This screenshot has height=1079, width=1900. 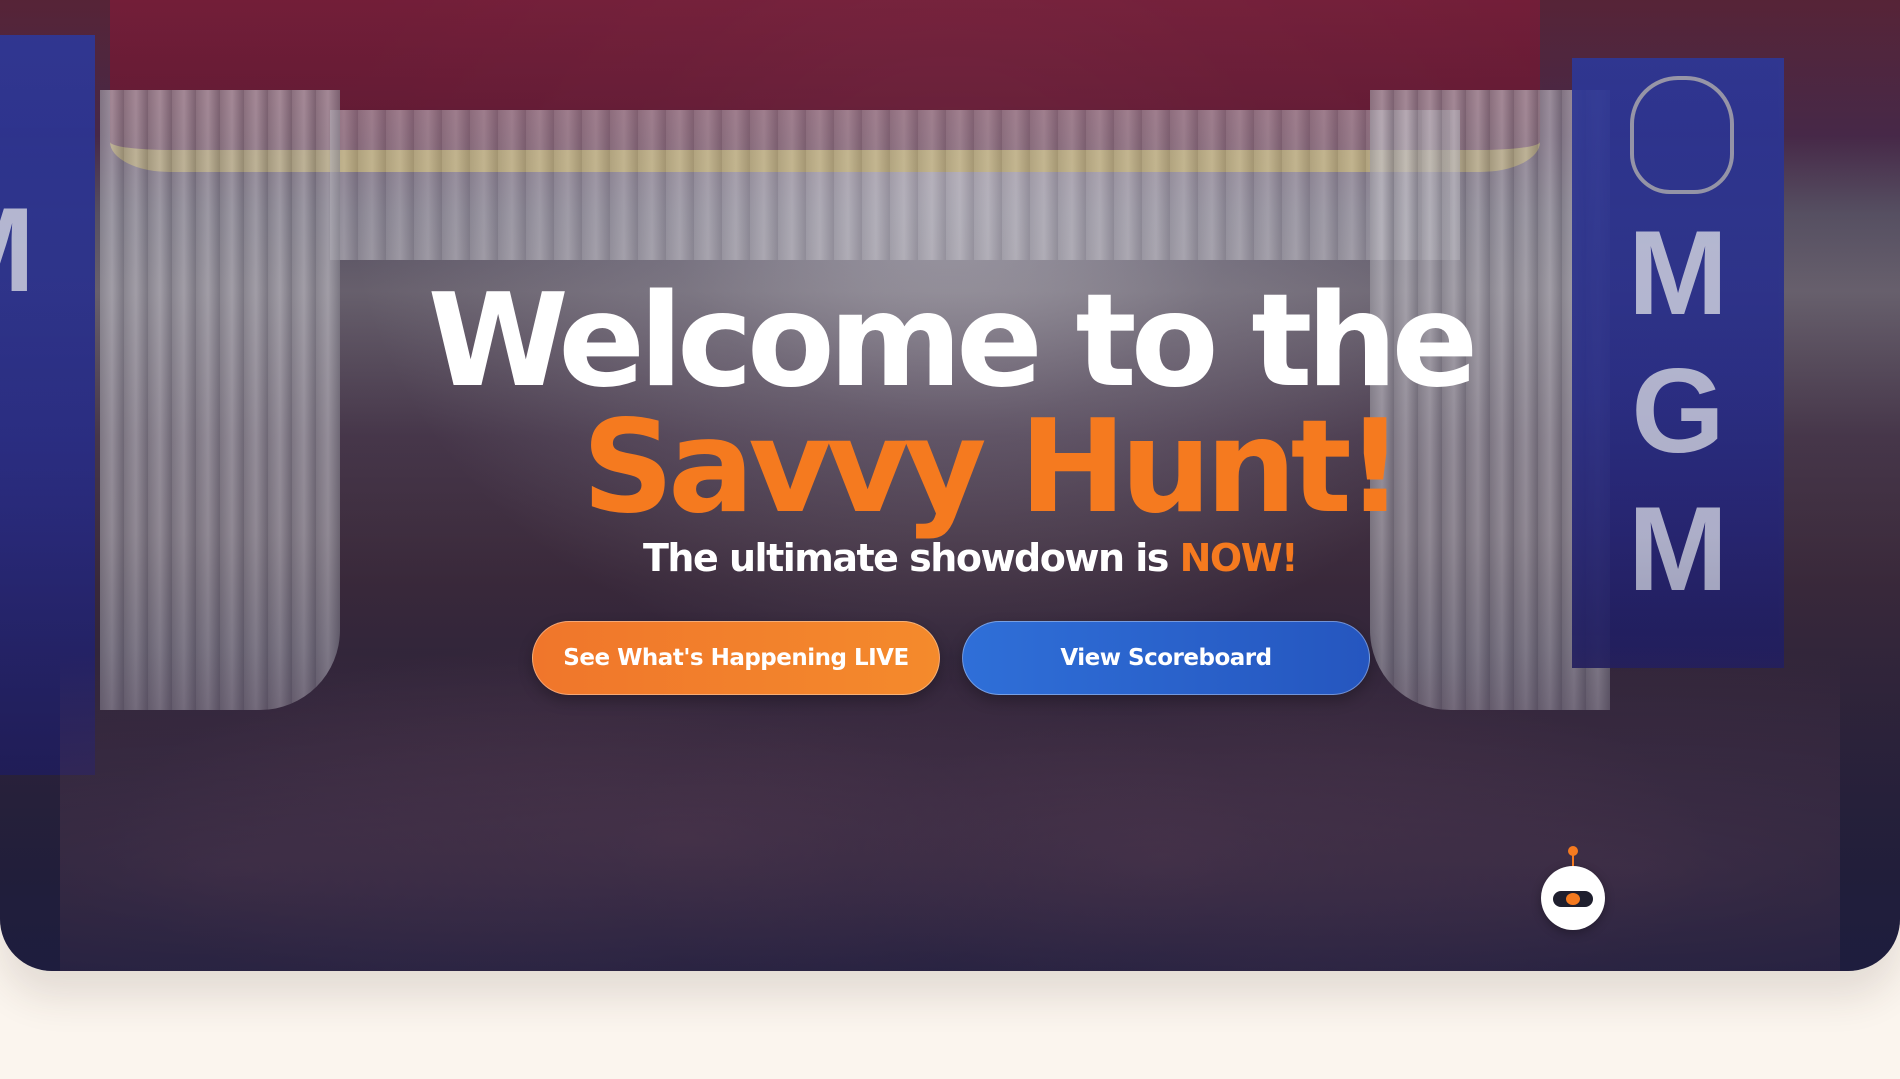 I want to click on robot-chat-icon, so click(x=1573, y=888).